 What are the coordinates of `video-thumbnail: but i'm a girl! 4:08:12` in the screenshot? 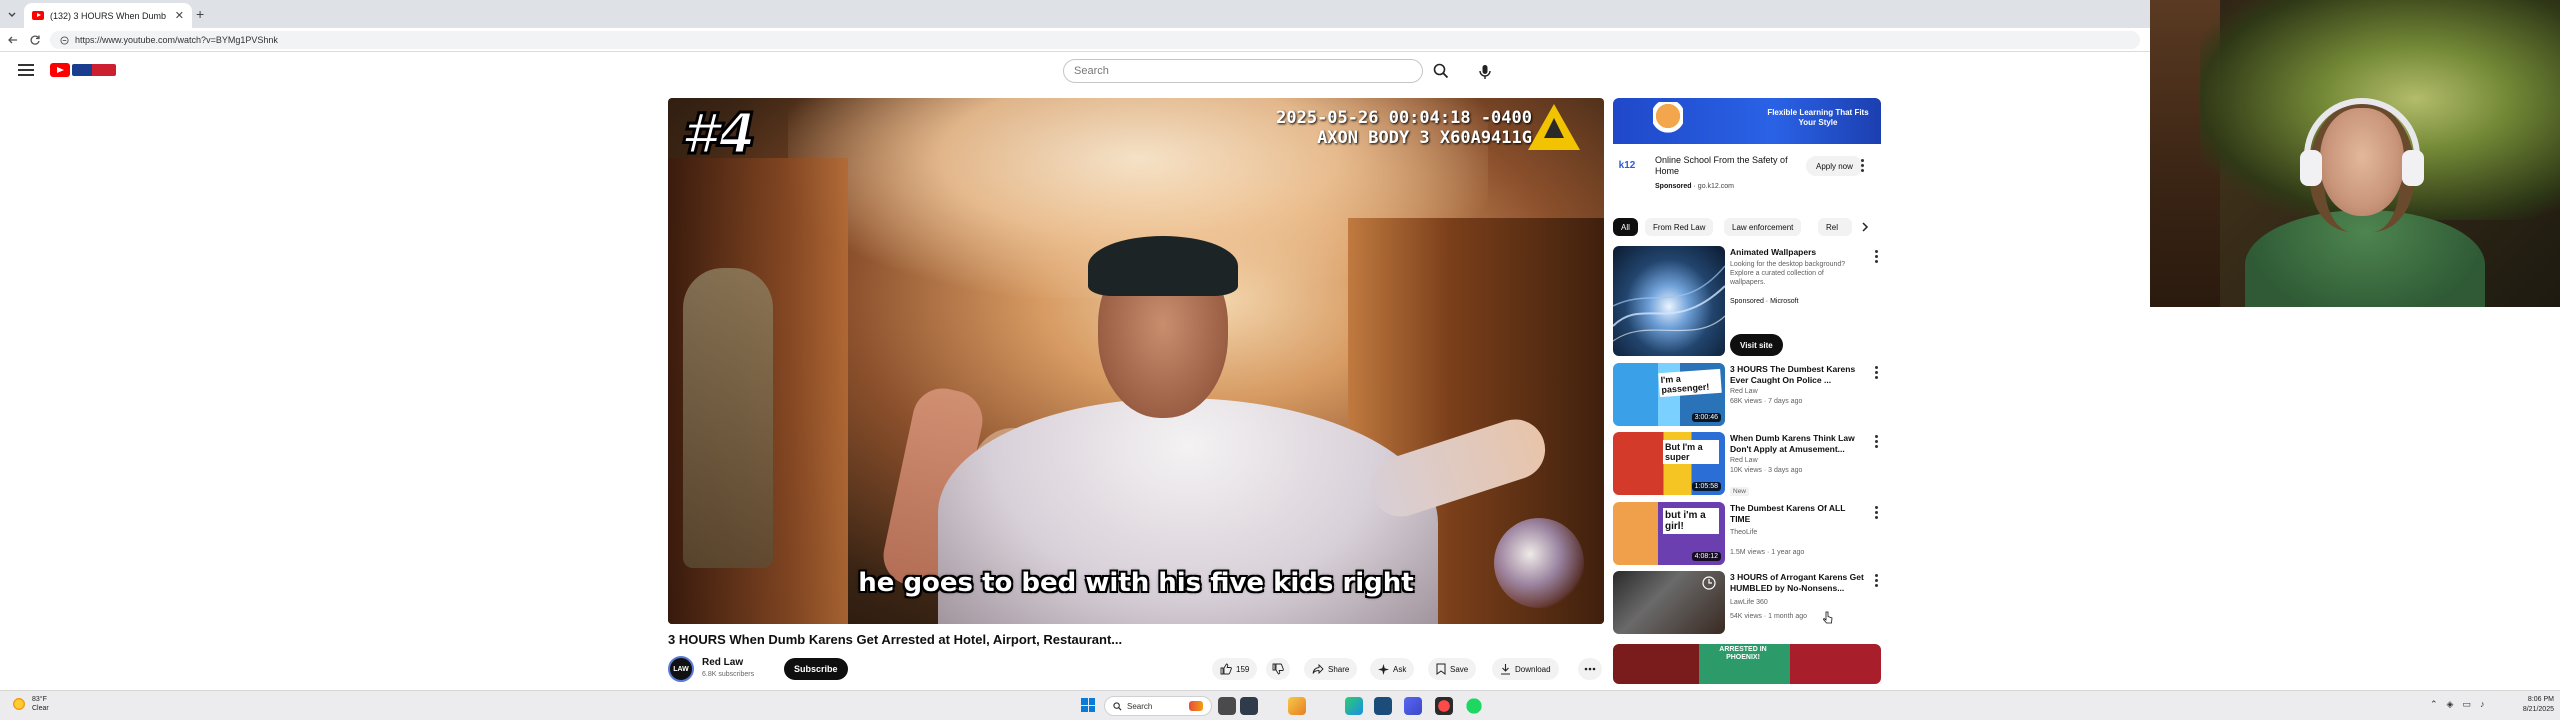 It's located at (1669, 533).